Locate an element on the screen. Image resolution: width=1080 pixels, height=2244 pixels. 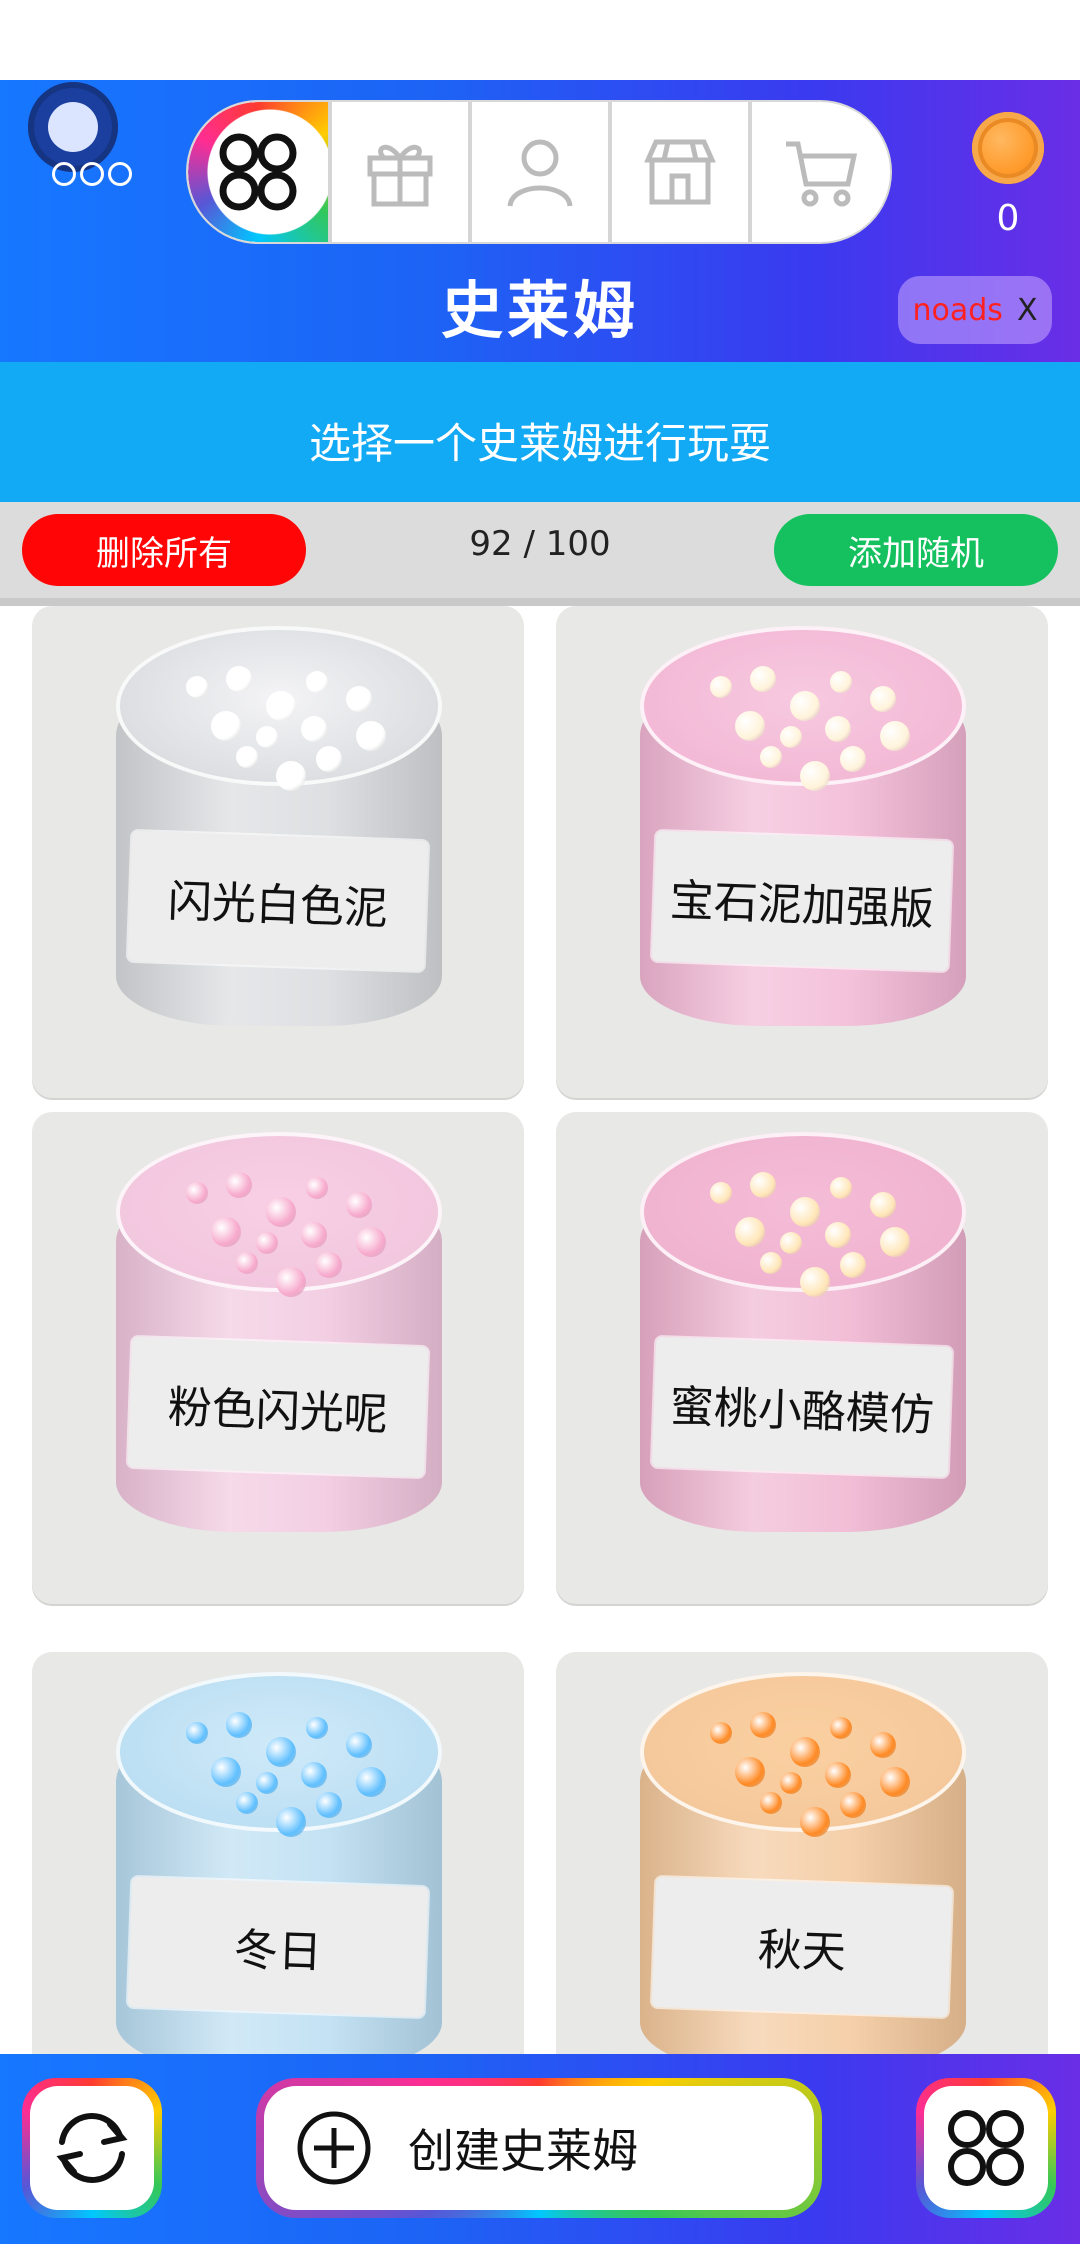
noads-label: noads is located at coordinates (957, 310).